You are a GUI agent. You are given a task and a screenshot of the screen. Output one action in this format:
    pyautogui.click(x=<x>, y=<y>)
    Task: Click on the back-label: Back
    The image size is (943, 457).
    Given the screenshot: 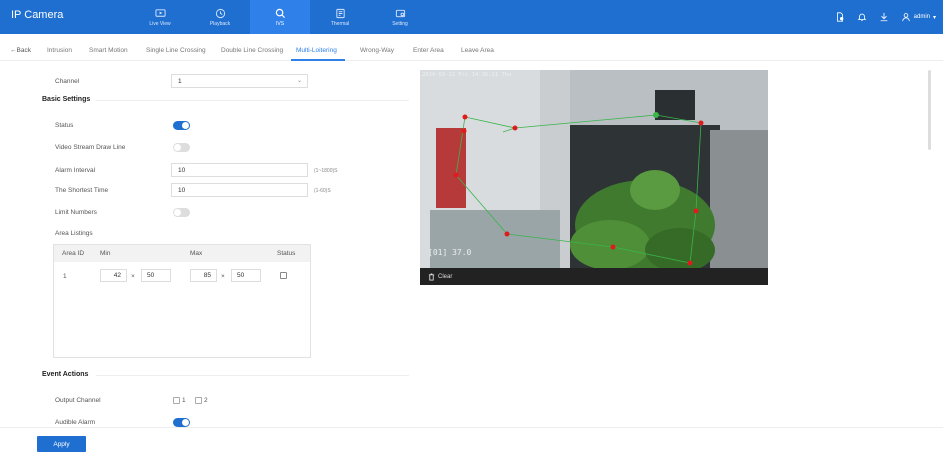 What is the action you would take?
    pyautogui.click(x=23, y=50)
    